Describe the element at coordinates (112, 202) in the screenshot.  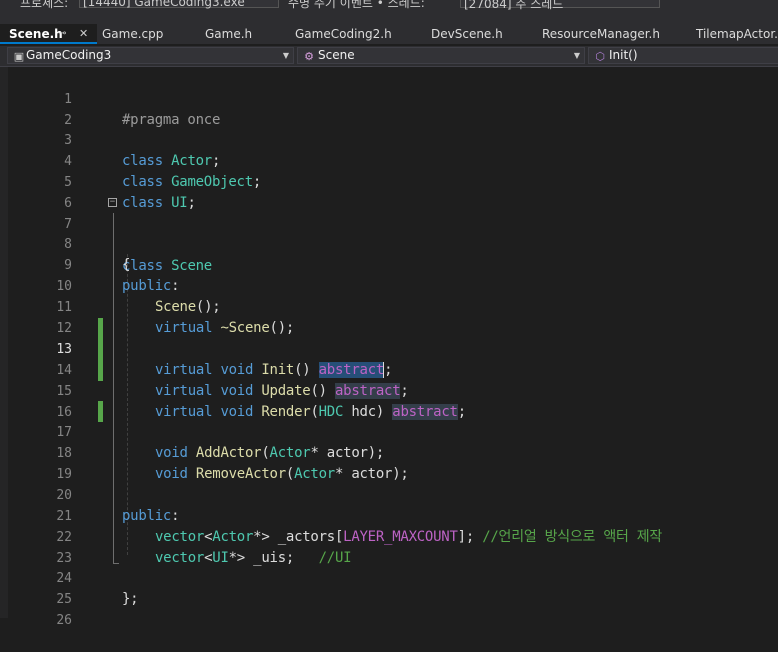
I see `collapse-icon: −` at that location.